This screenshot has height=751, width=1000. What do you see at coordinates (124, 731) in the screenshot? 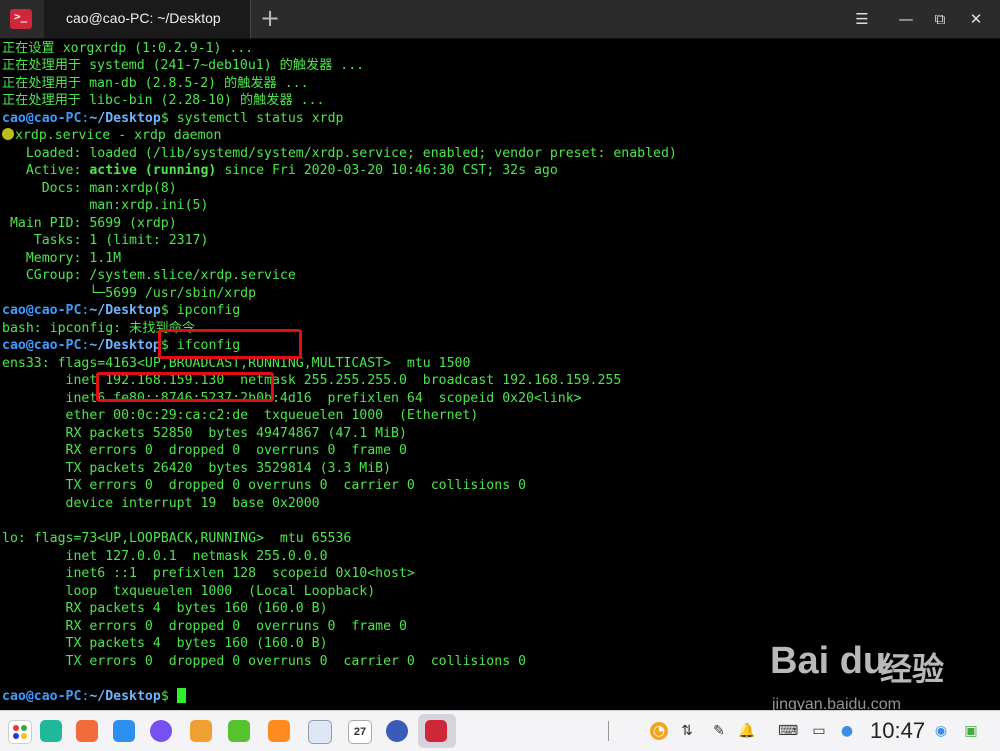
I see `app-store-icon` at bounding box center [124, 731].